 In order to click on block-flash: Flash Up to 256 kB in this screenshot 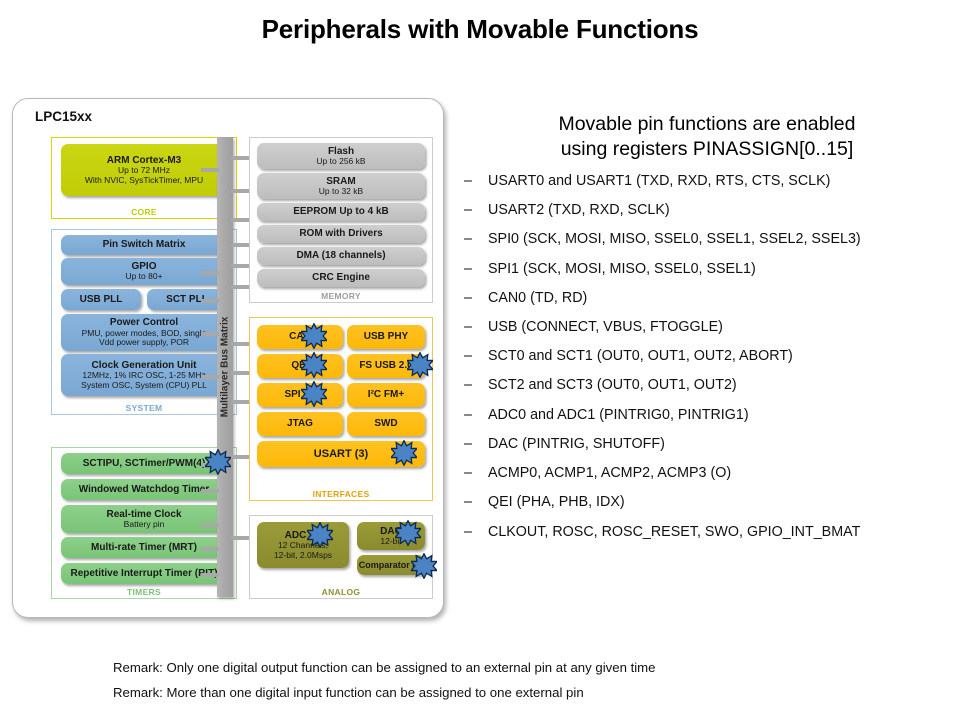, I will do `click(341, 156)`.